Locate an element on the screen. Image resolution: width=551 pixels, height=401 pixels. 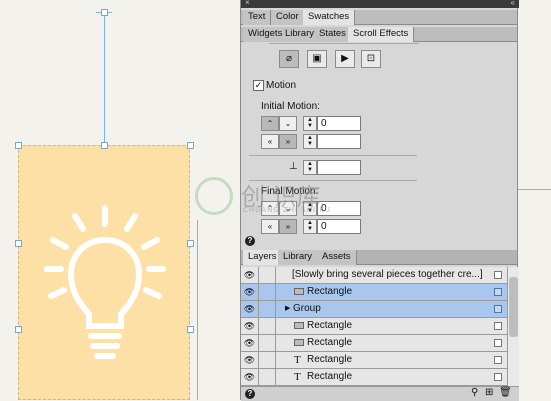
layers-footer: ? ⚲ ⊞ 🗑 is located at coordinates (380, 393).